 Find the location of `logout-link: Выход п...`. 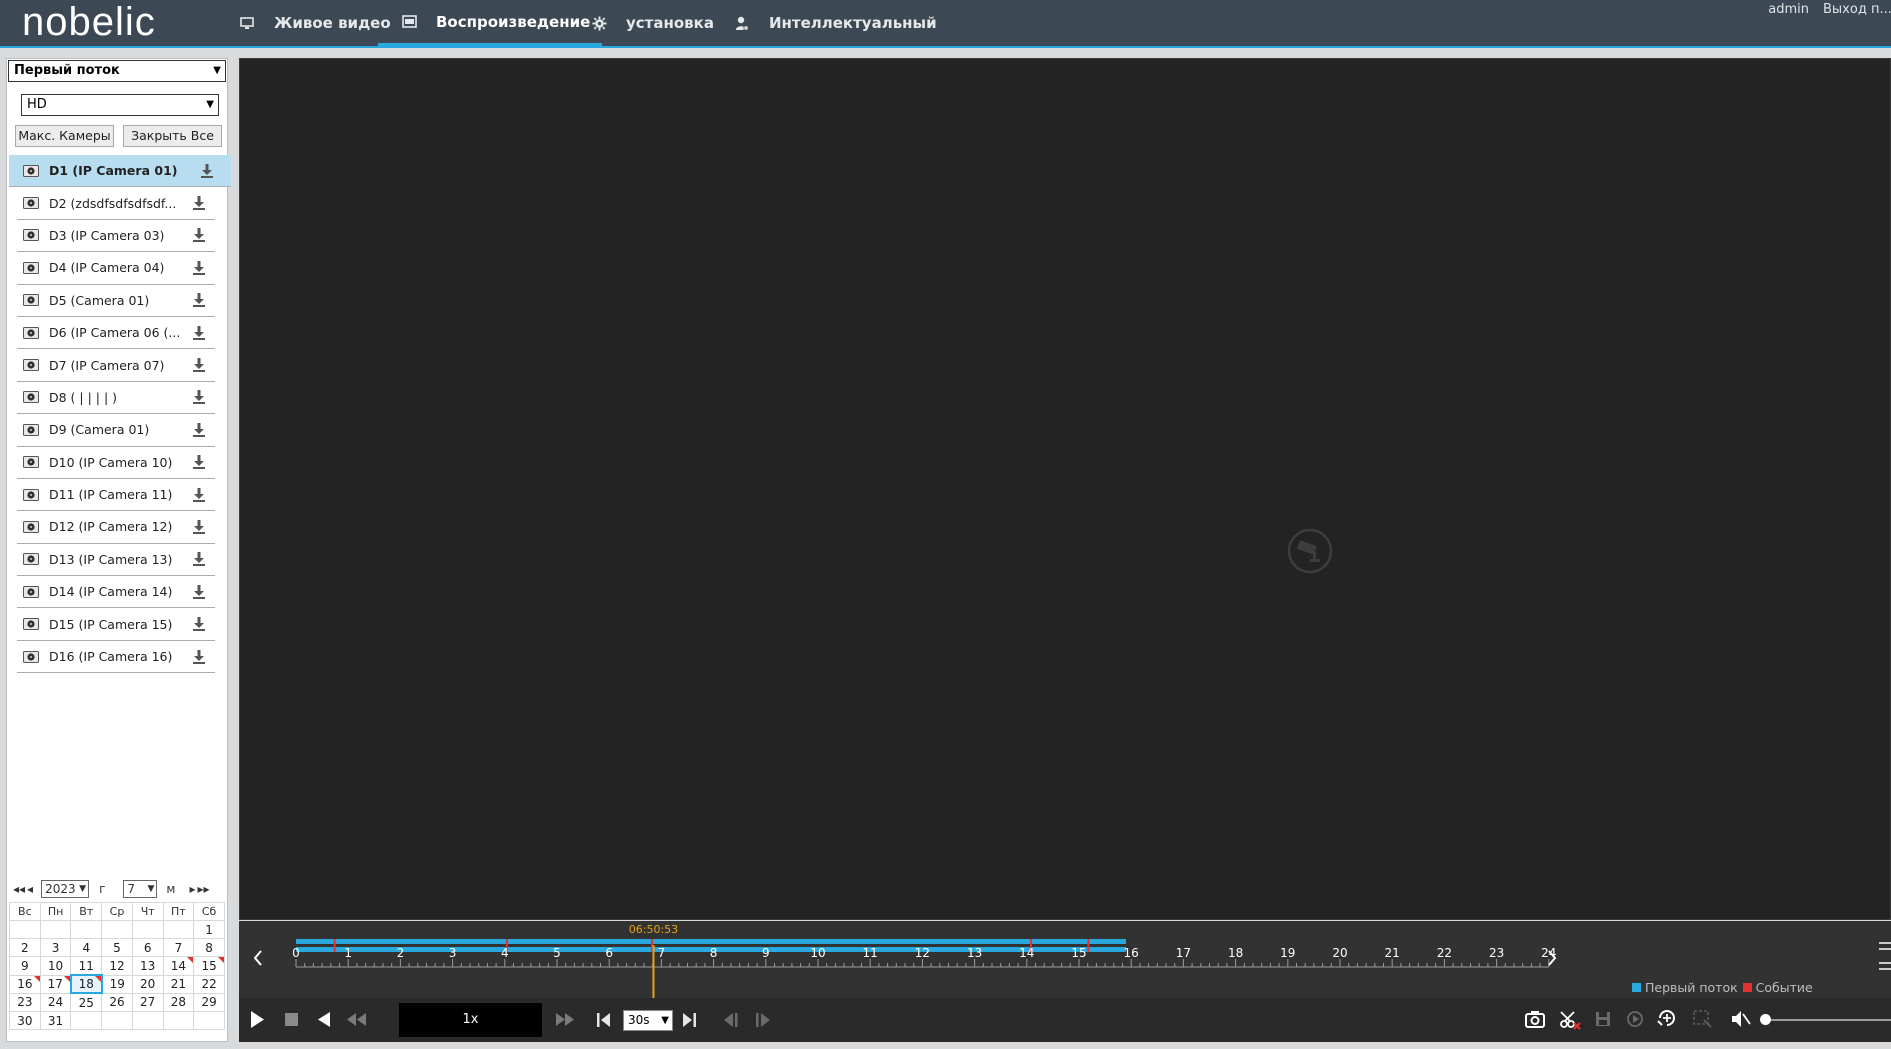

logout-link: Выход п... is located at coordinates (1857, 9).